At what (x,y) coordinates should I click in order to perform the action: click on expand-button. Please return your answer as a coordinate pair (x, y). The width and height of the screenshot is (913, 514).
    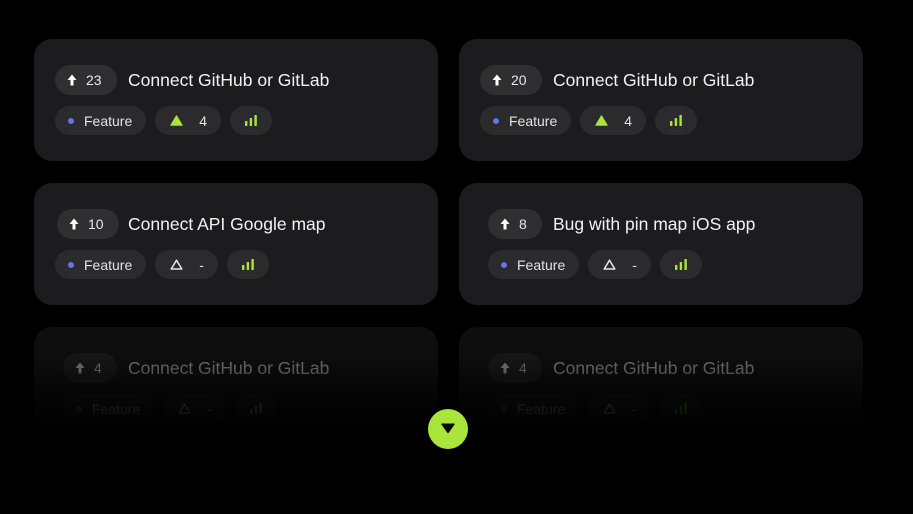
    Looking at the image, I should click on (448, 429).